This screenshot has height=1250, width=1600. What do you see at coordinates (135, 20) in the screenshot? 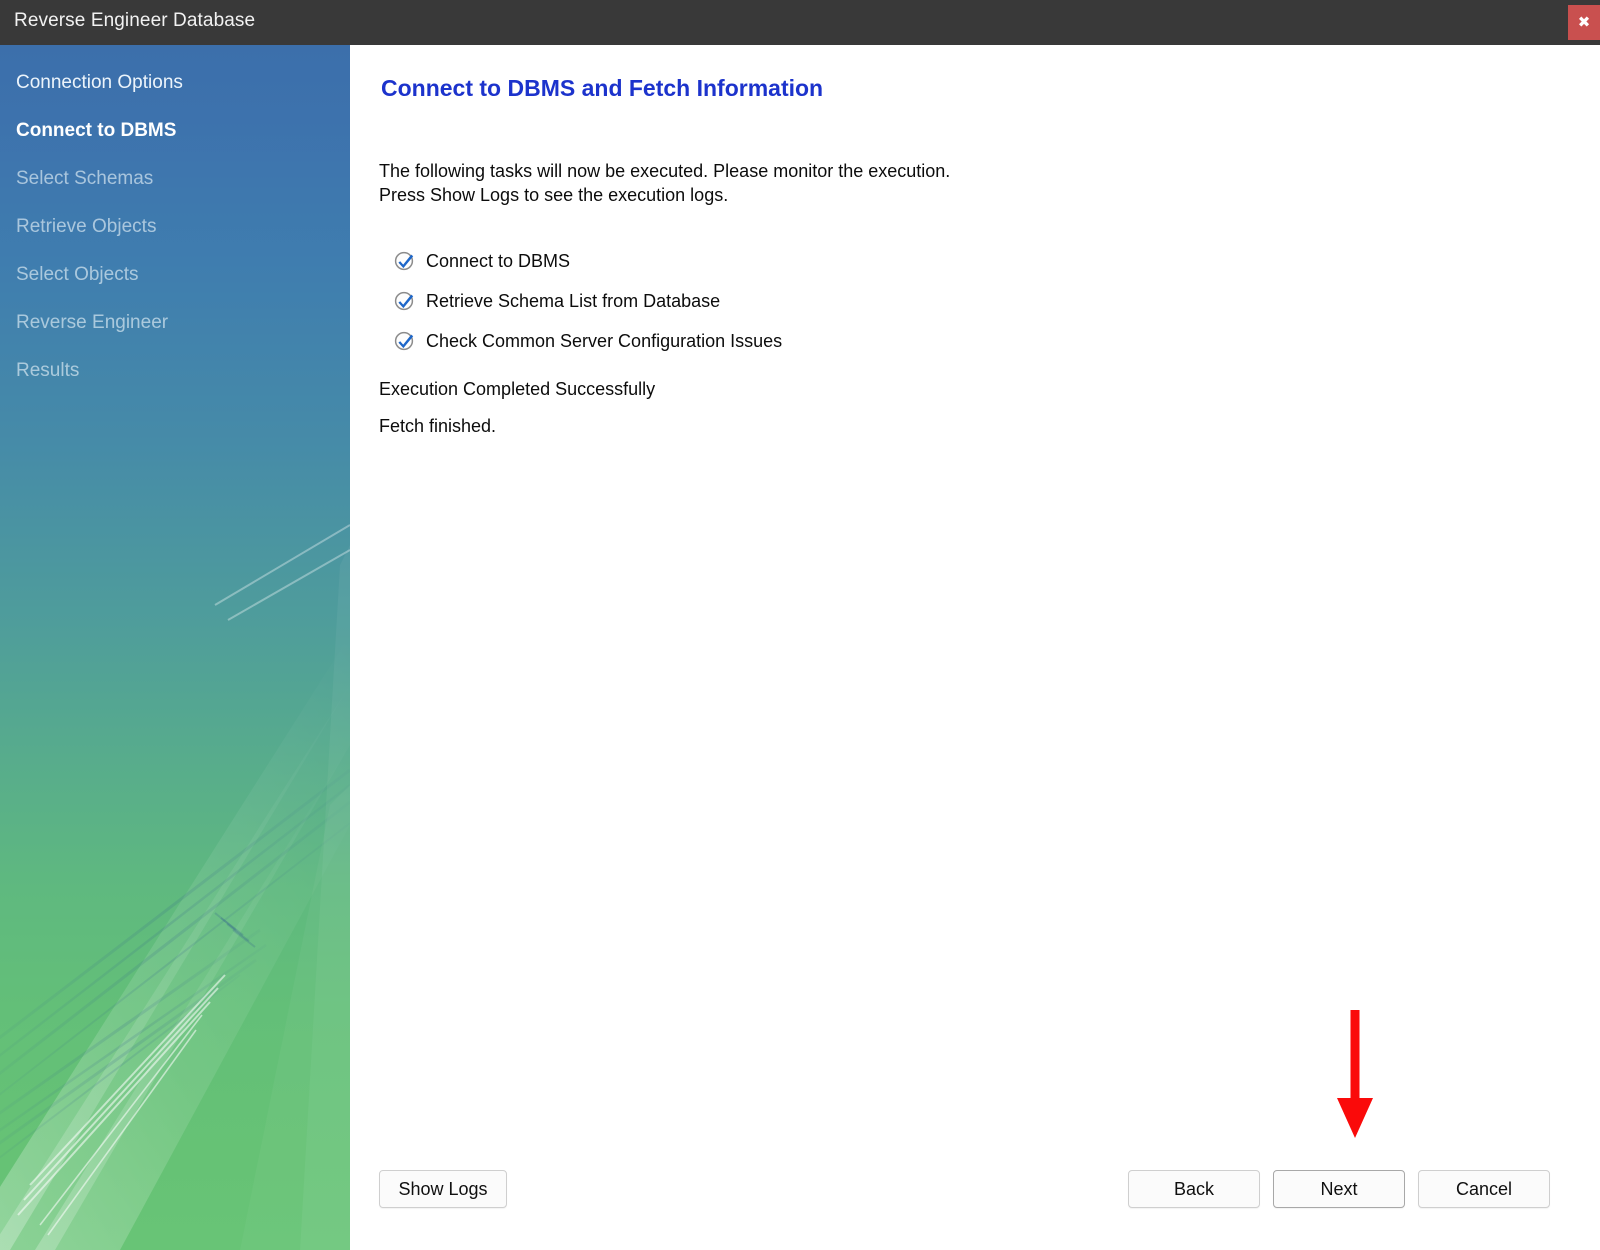
I see `window-title: Reverse Engineer Database` at bounding box center [135, 20].